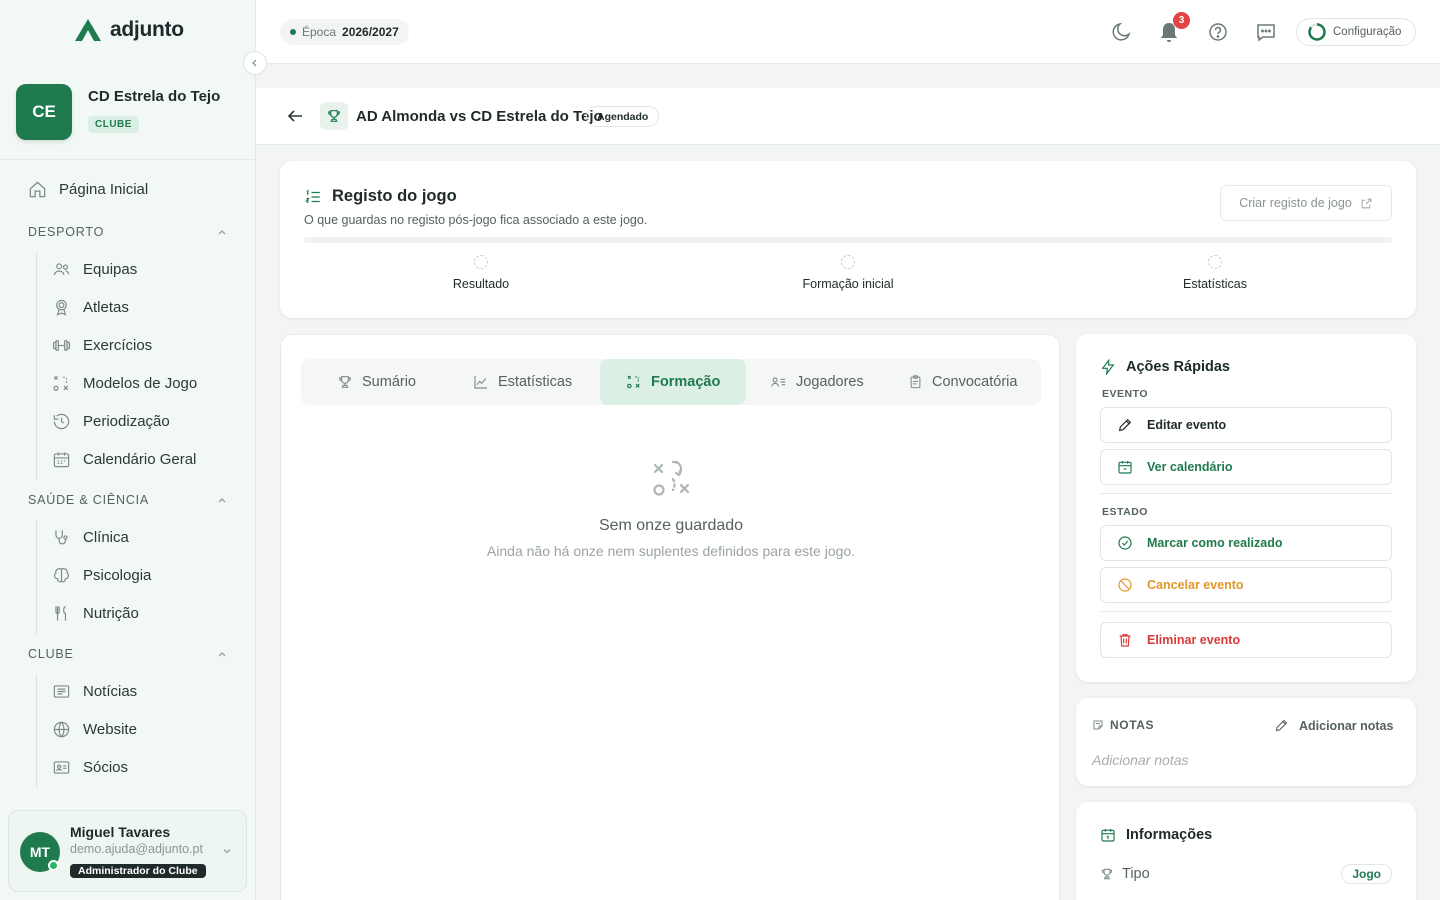  I want to click on state-section-label: ESTADO, so click(1125, 512).